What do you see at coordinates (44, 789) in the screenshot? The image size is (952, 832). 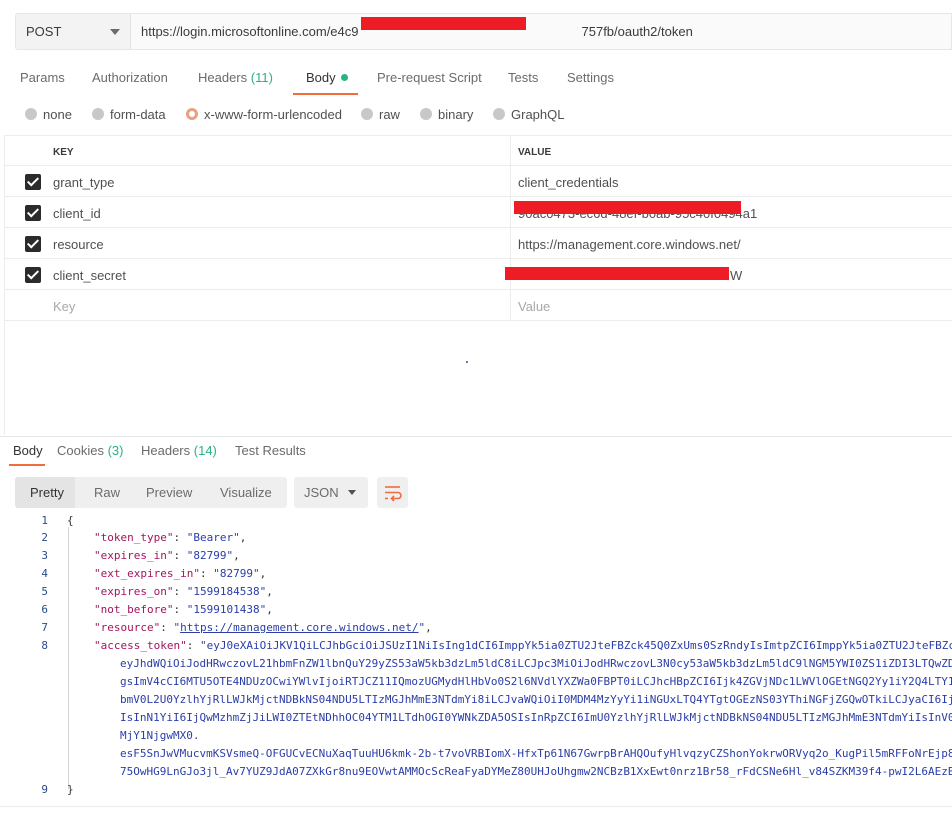 I see `line-number: 9` at bounding box center [44, 789].